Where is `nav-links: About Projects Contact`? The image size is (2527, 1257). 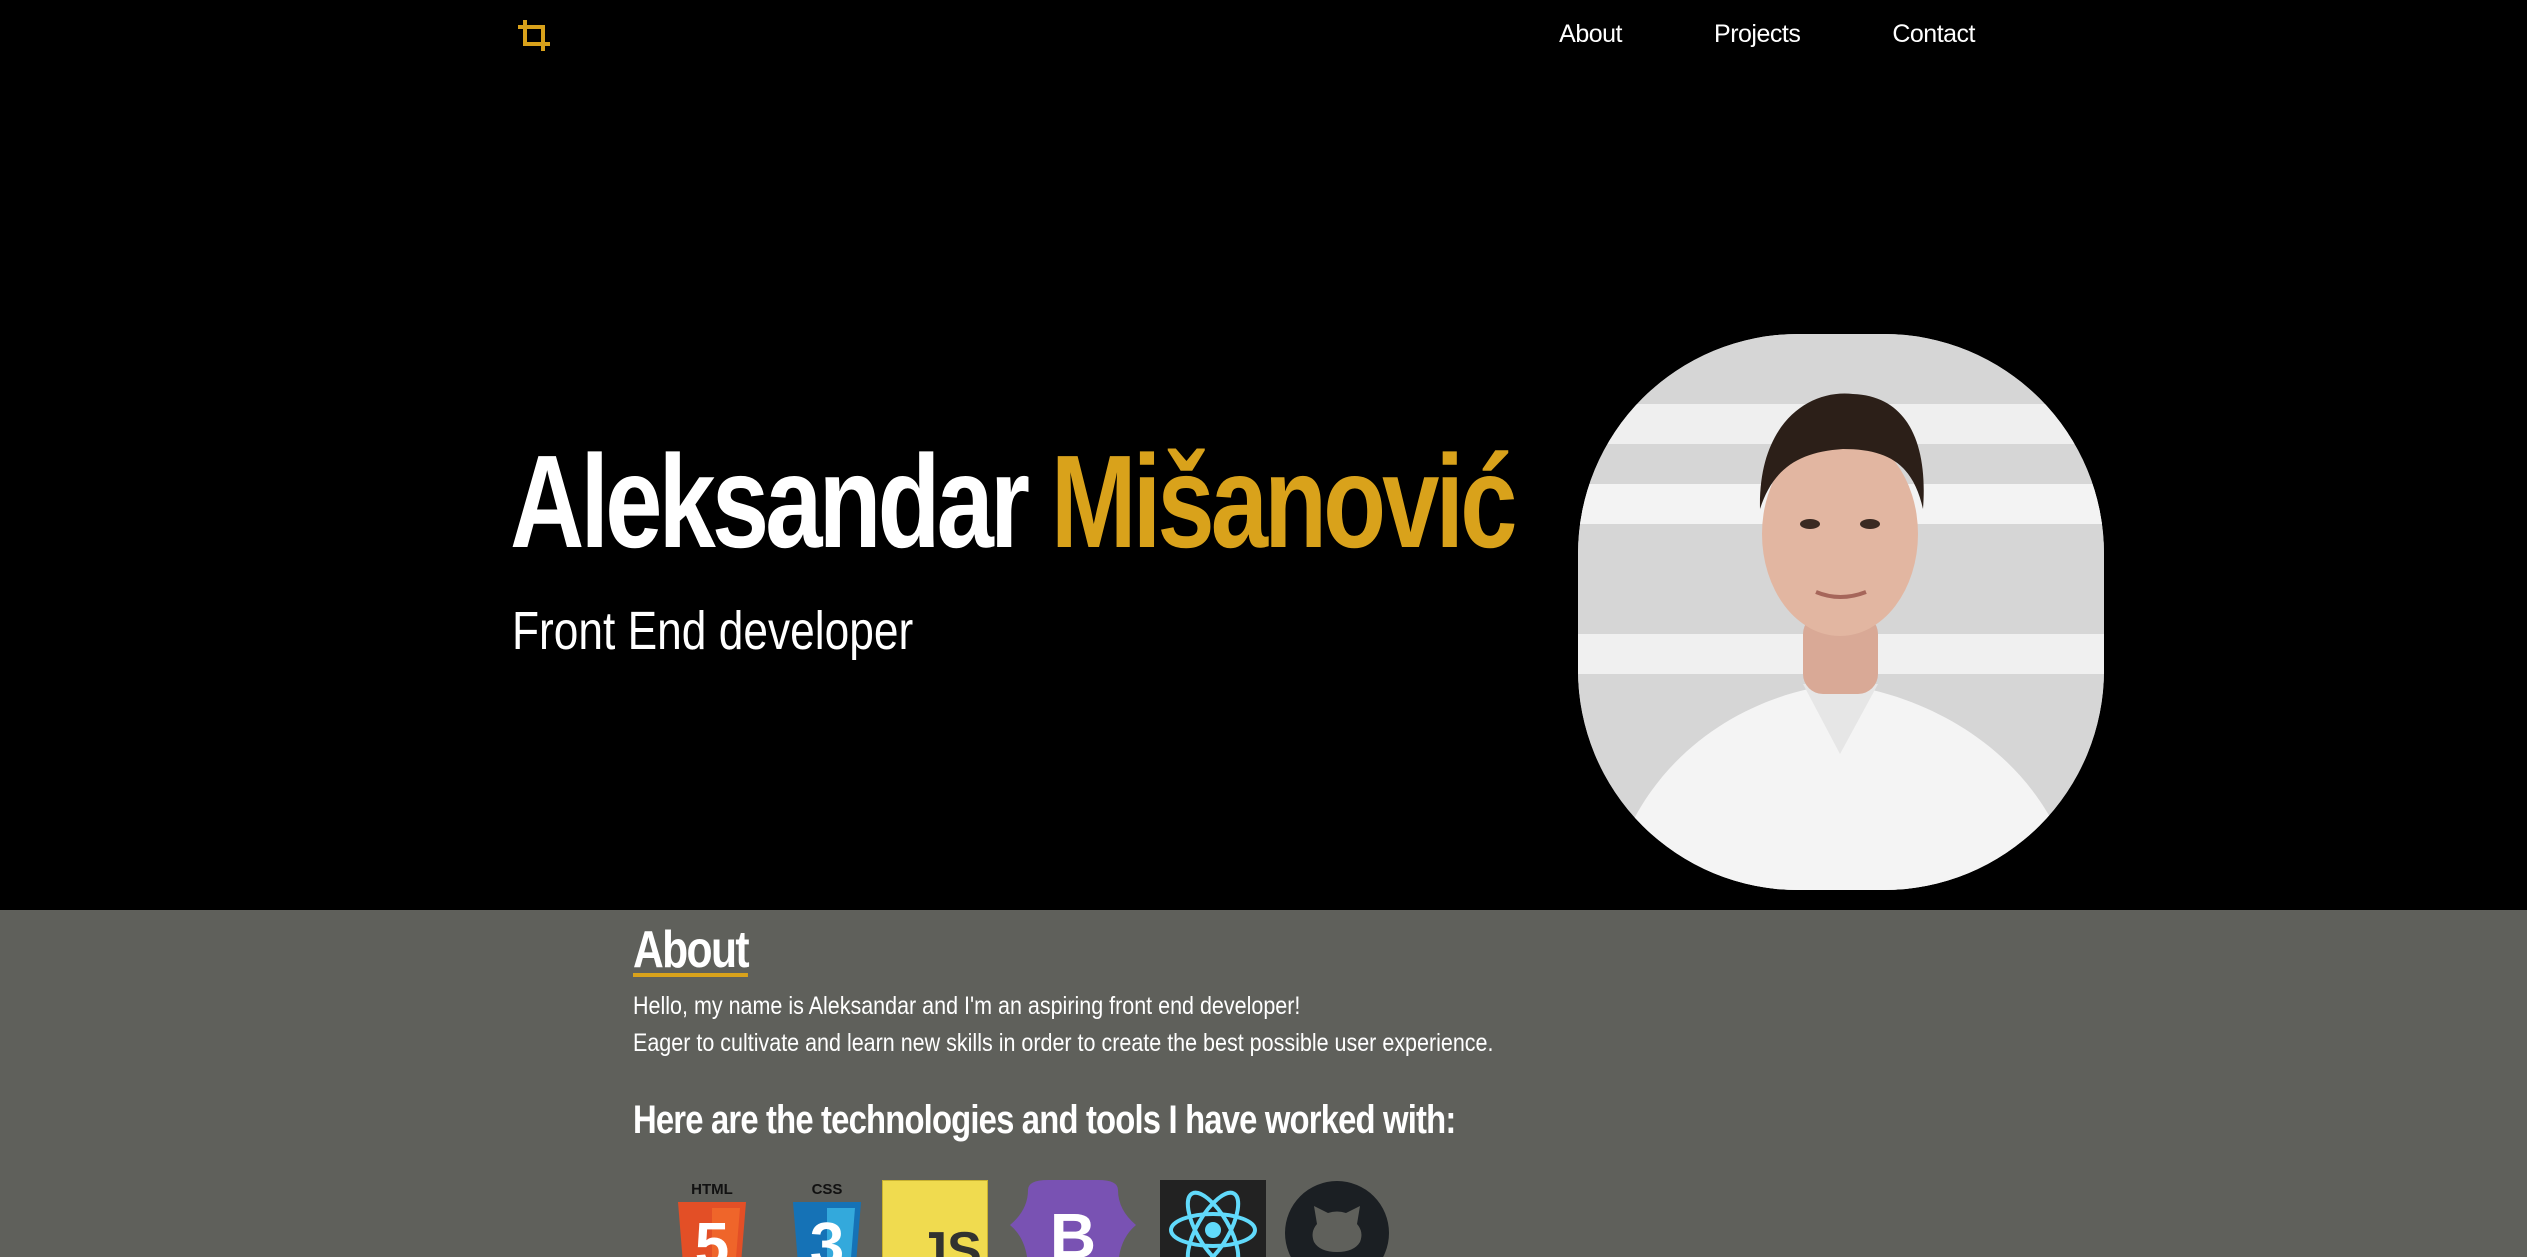
nav-links: About Projects Contact is located at coordinates (1767, 34).